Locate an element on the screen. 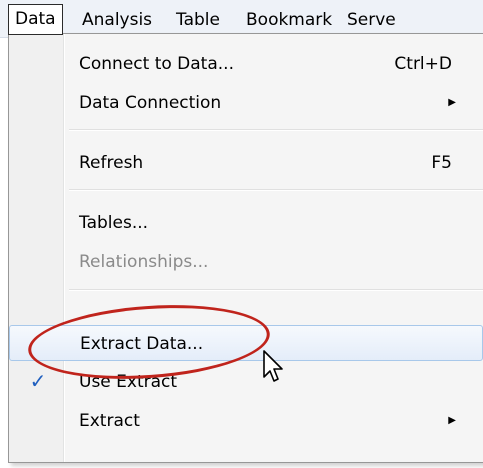 This screenshot has height=468, width=483. menu-item-label: Refresh is located at coordinates (111, 163).